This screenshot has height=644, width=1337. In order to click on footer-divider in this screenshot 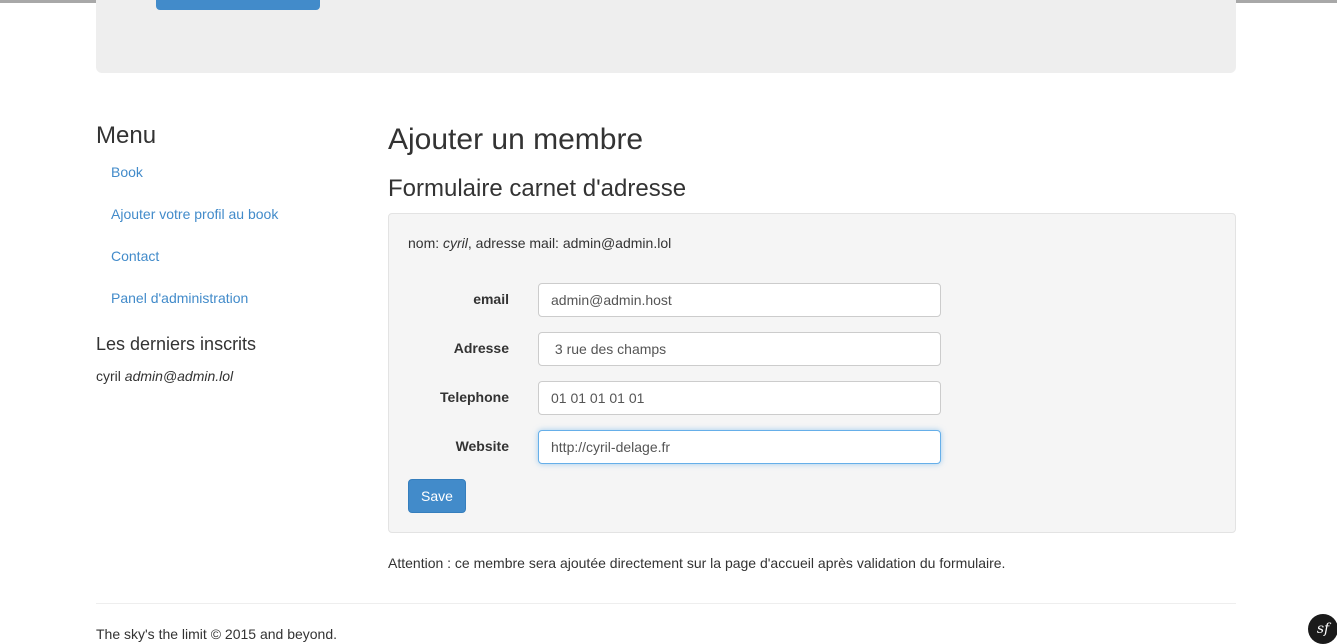, I will do `click(666, 603)`.